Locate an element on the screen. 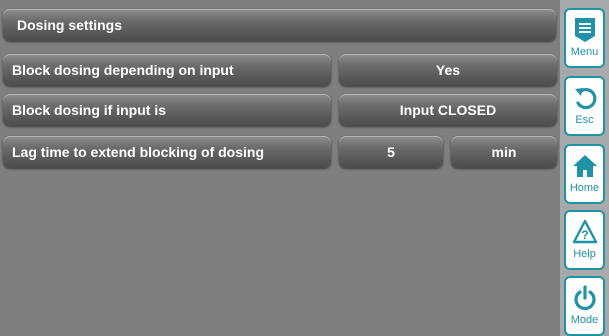 The height and width of the screenshot is (336, 609). mode-button-label: Mode is located at coordinates (584, 320).